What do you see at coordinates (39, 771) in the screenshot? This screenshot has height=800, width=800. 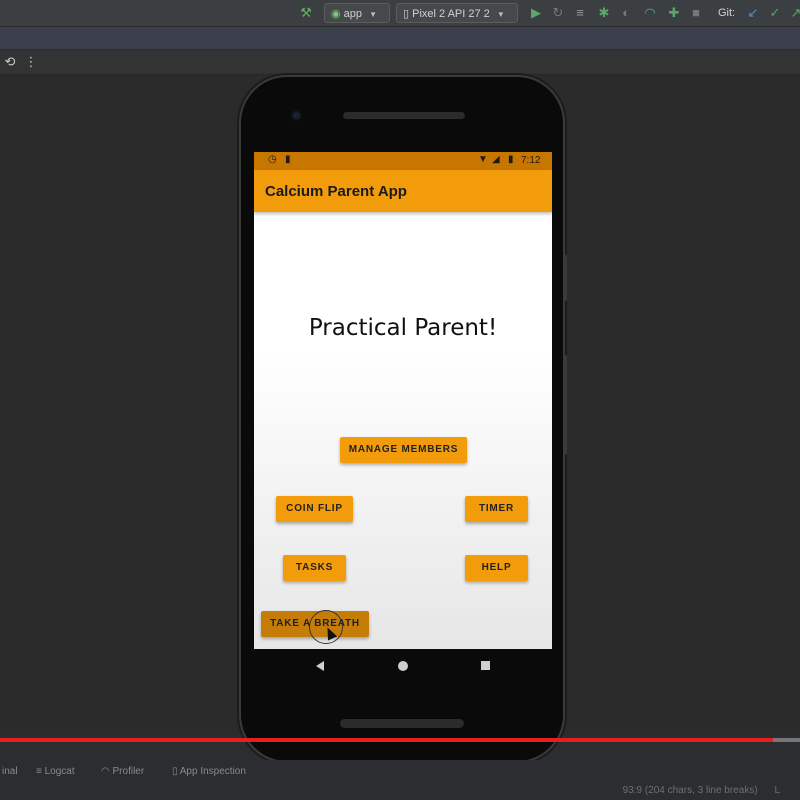 I see `logcat-icon: ≡` at bounding box center [39, 771].